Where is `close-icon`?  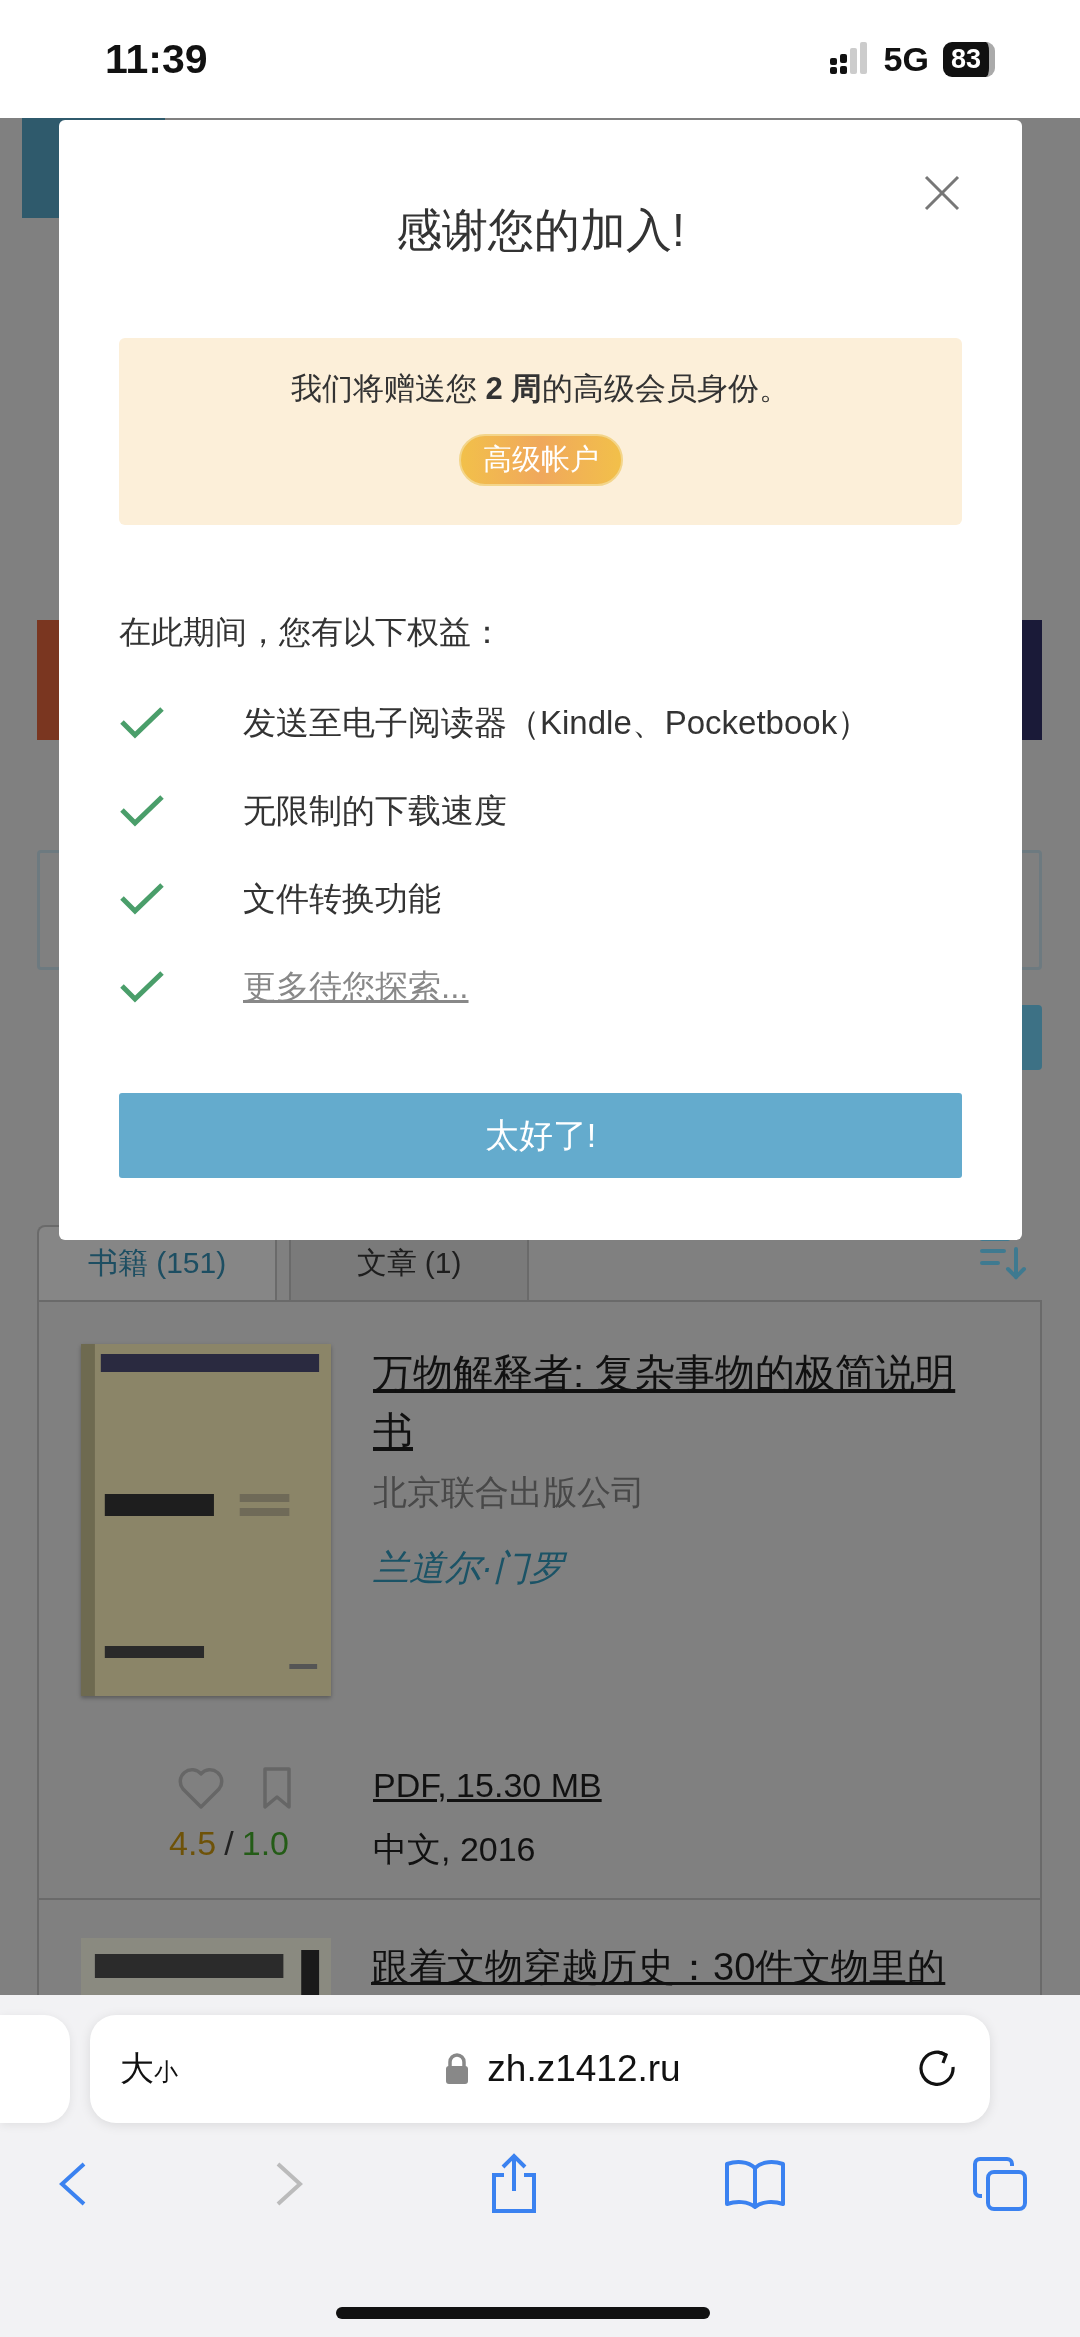
close-icon is located at coordinates (942, 193).